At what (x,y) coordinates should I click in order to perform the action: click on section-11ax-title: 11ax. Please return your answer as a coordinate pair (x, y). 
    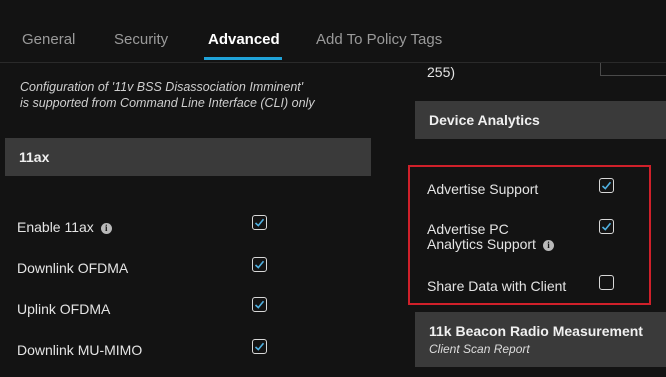
    Looking at the image, I should click on (34, 157).